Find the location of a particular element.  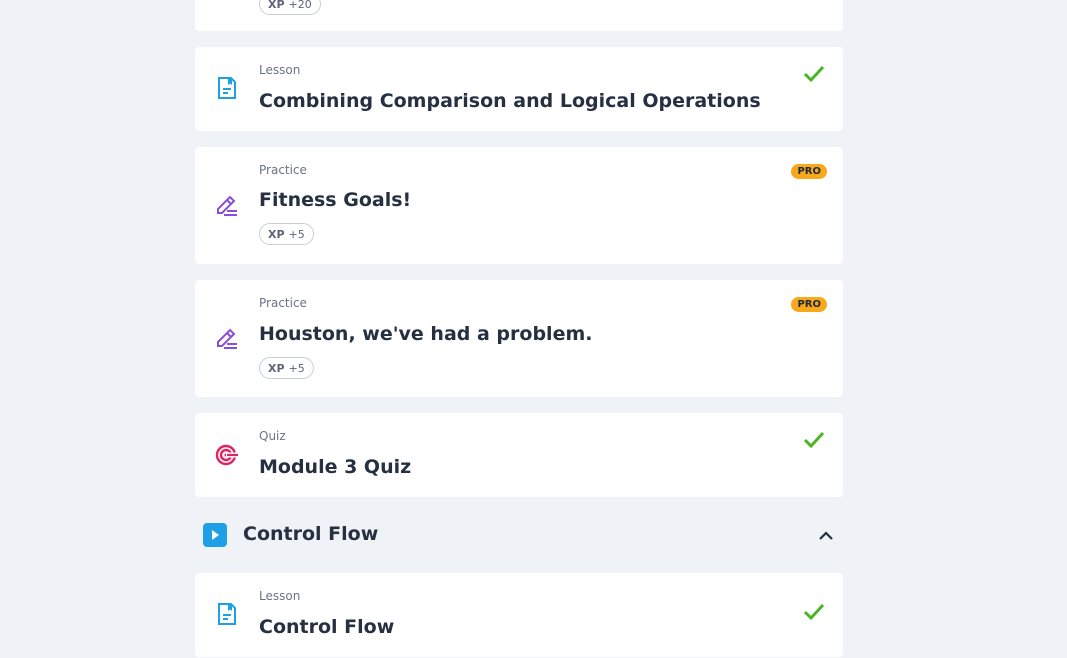

xp-value: +20 is located at coordinates (300, 5).